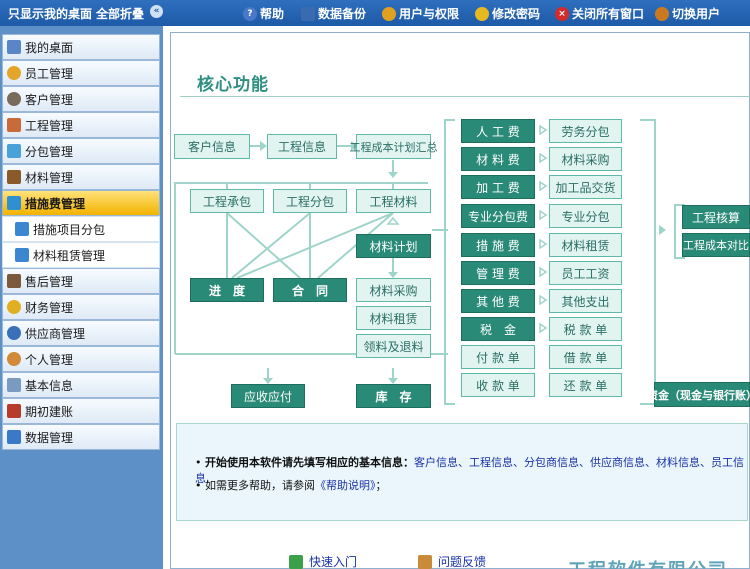 The height and width of the screenshot is (569, 750). Describe the element at coordinates (498, 329) in the screenshot. I see `fee-tax: 税 金` at that location.